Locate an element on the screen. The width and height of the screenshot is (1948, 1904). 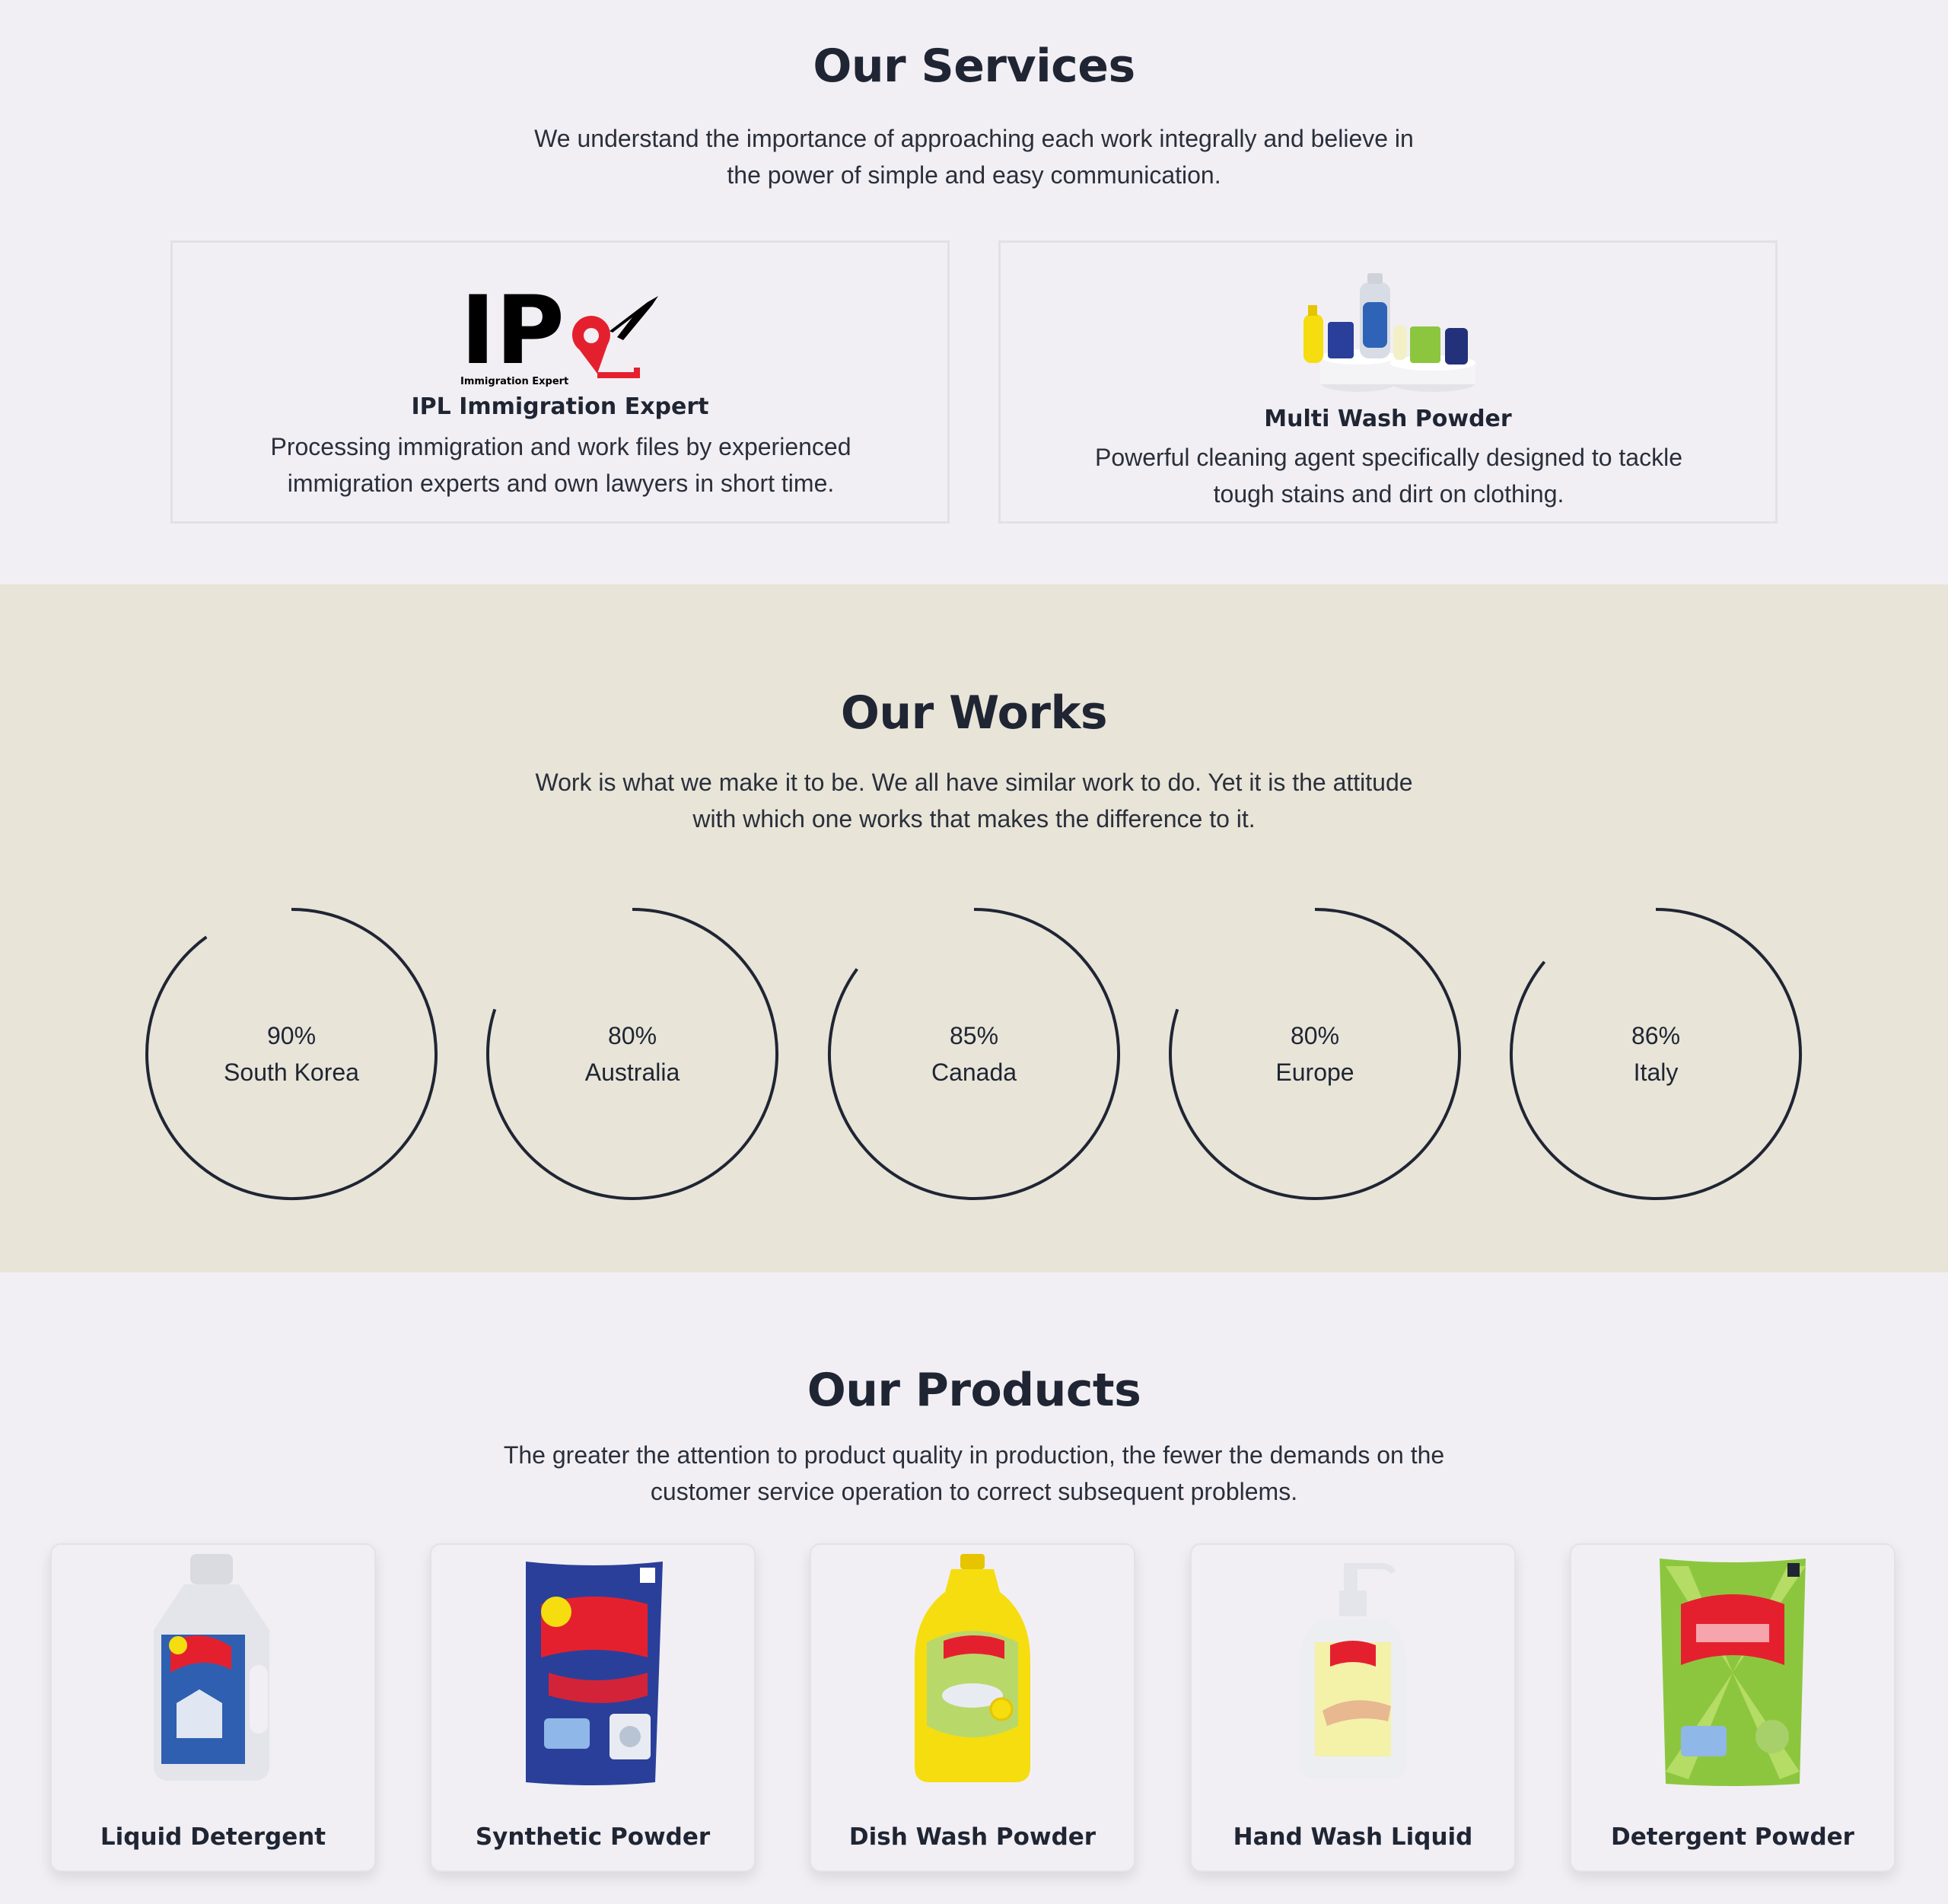
services-title: Our Services is located at coordinates (974, 66).